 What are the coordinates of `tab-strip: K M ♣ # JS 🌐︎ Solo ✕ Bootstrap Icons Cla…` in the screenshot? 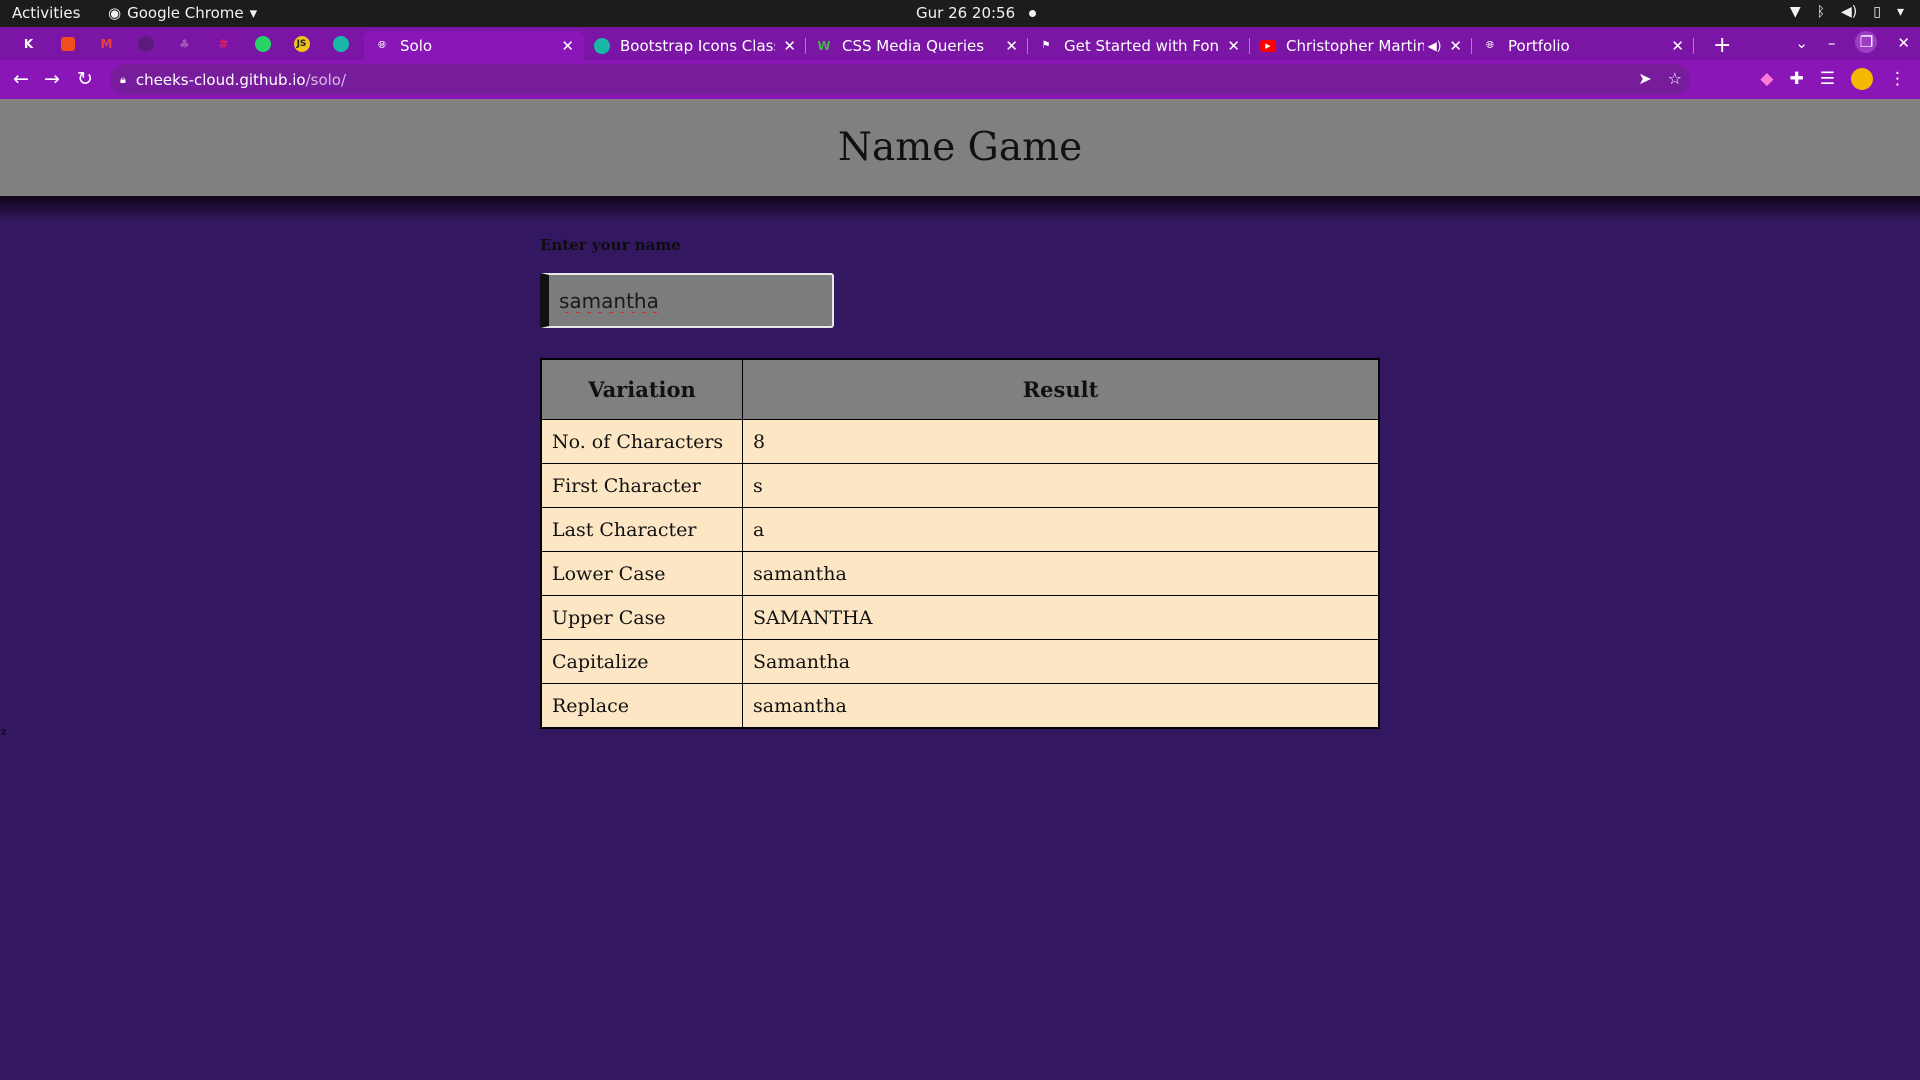 It's located at (960, 43).